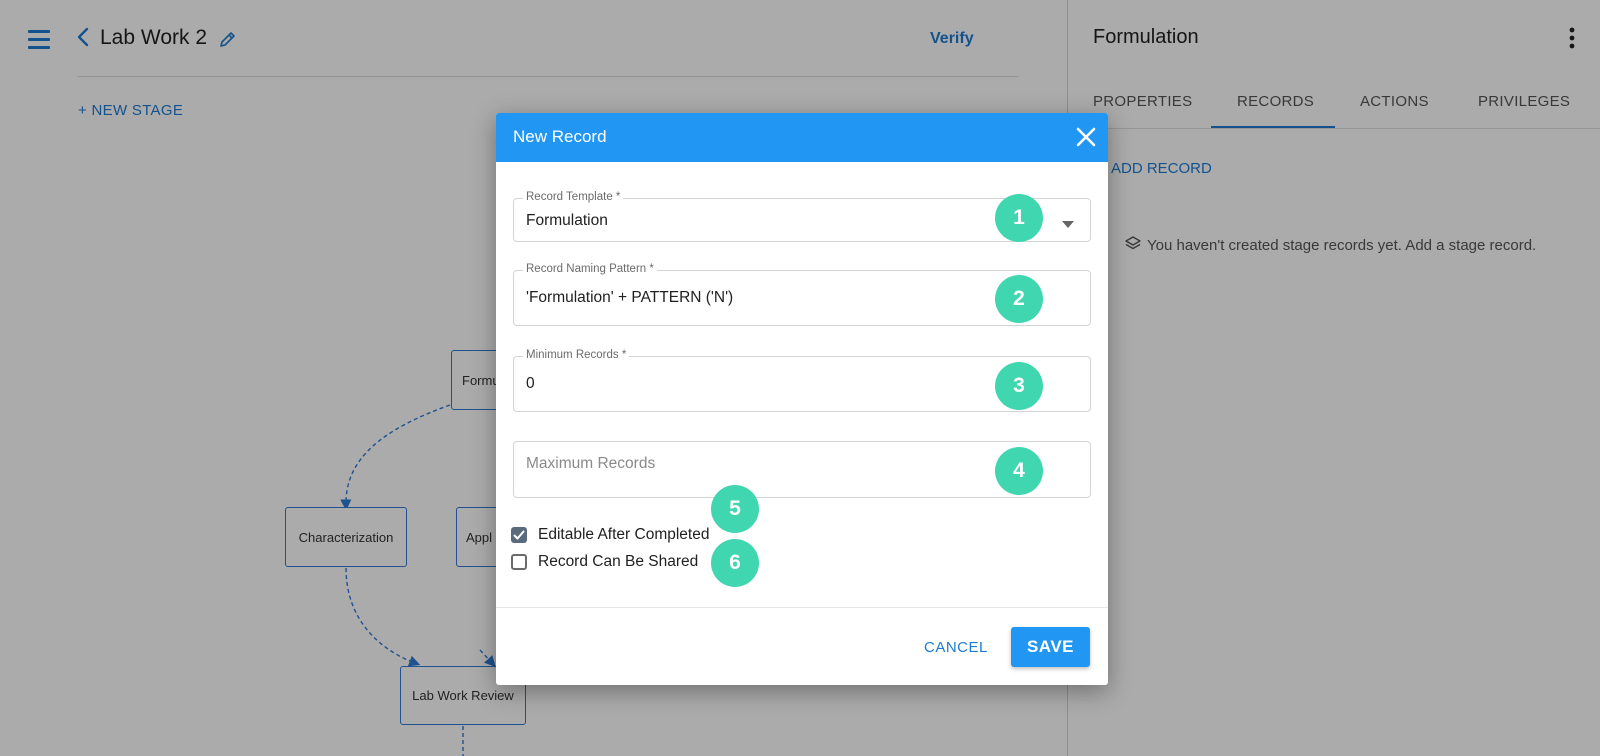  What do you see at coordinates (623, 535) in the screenshot?
I see `checkbox-label: Editable After Completed` at bounding box center [623, 535].